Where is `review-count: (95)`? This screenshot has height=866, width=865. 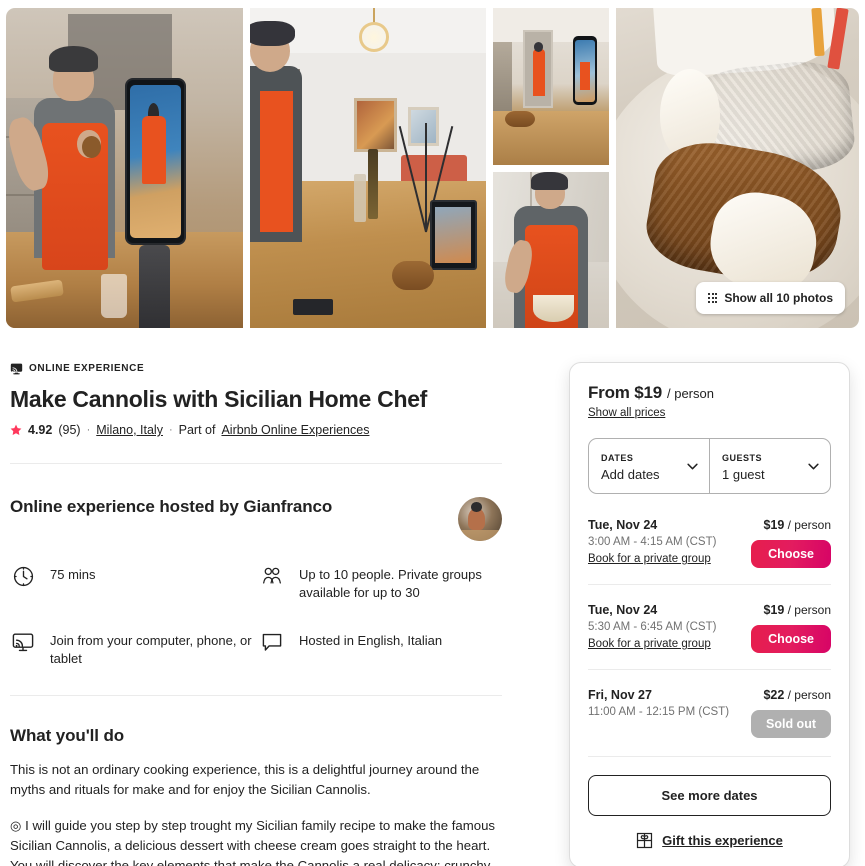
review-count: (95) is located at coordinates (69, 430).